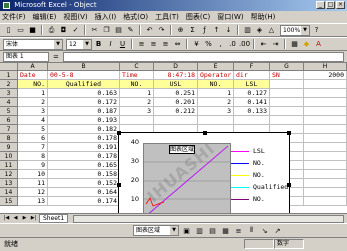  I want to click on align-right-icon: ≡, so click(165, 44).